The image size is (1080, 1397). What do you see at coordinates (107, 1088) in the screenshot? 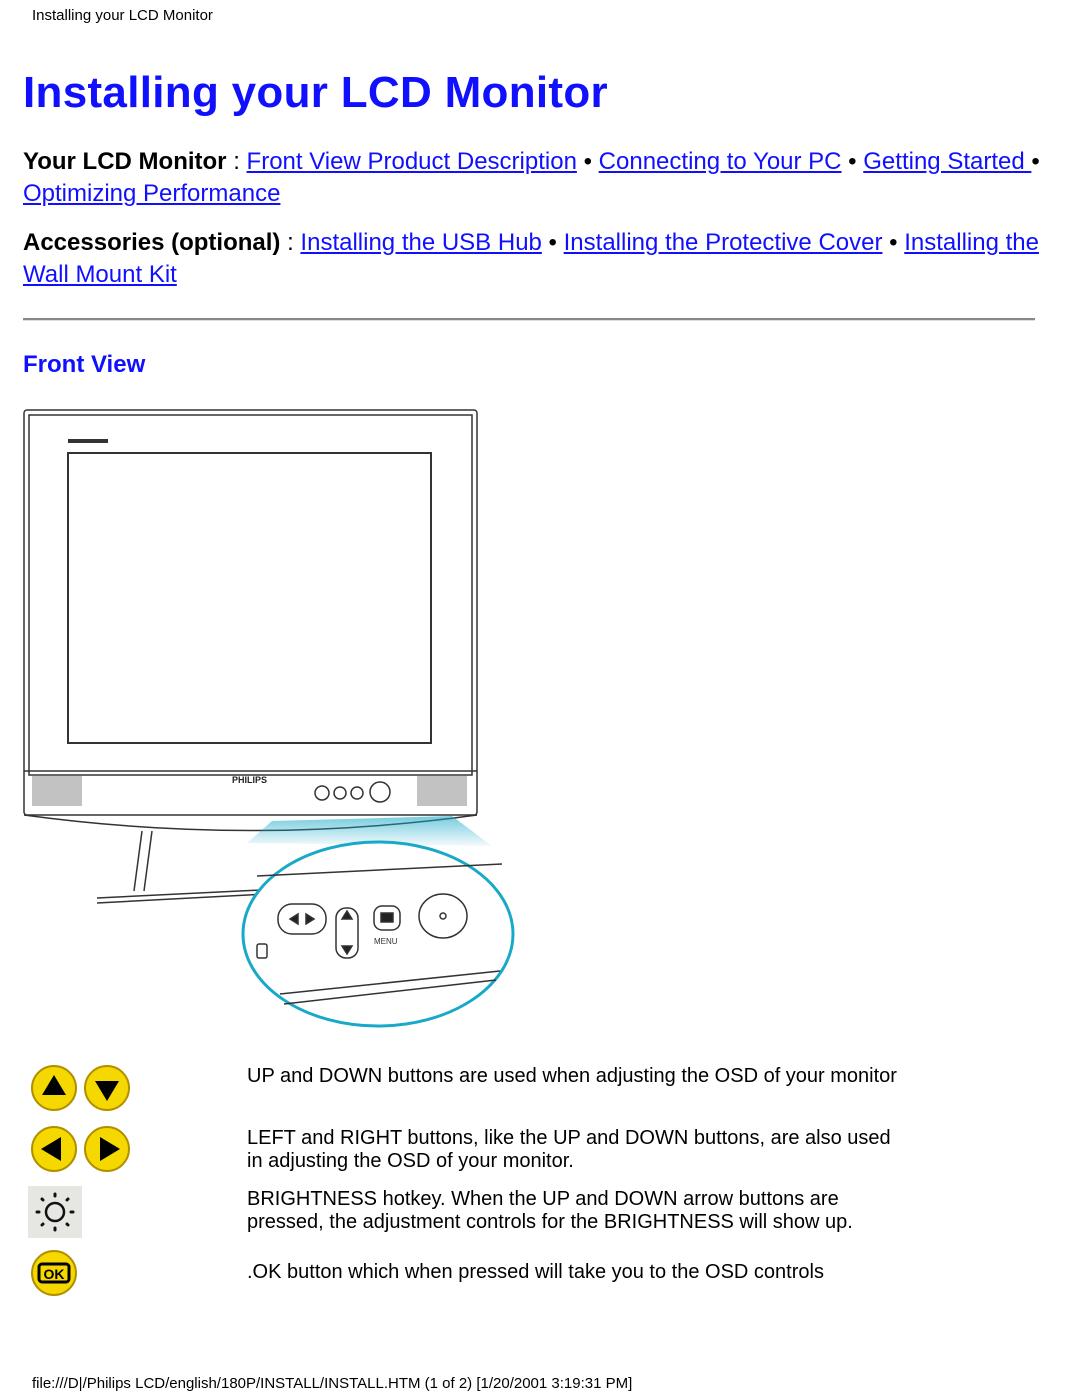
I see `down-arrow-icon` at bounding box center [107, 1088].